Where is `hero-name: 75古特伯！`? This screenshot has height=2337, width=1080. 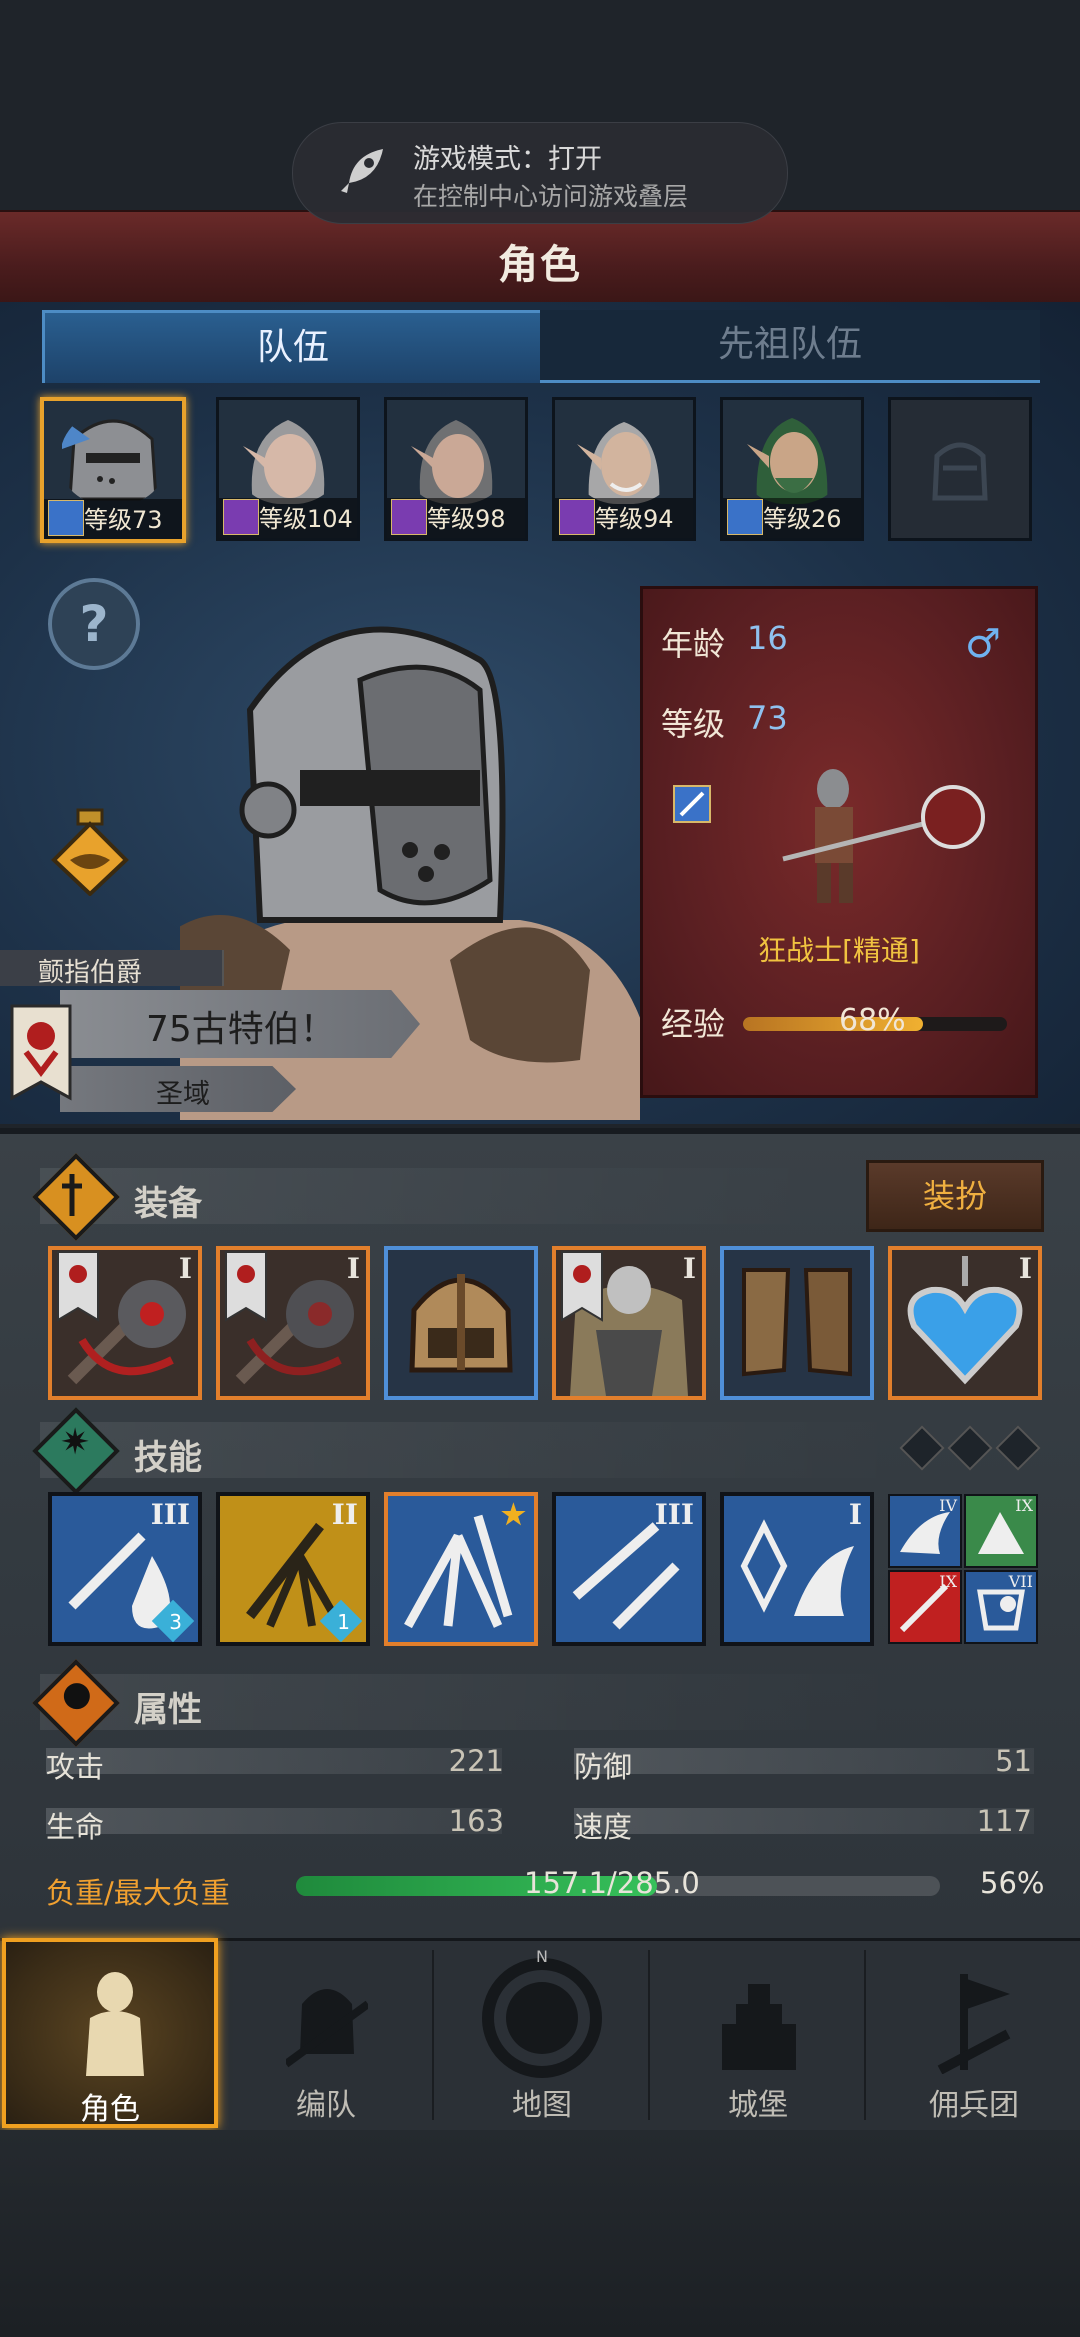 hero-name: 75古特伯！ is located at coordinates (241, 1029).